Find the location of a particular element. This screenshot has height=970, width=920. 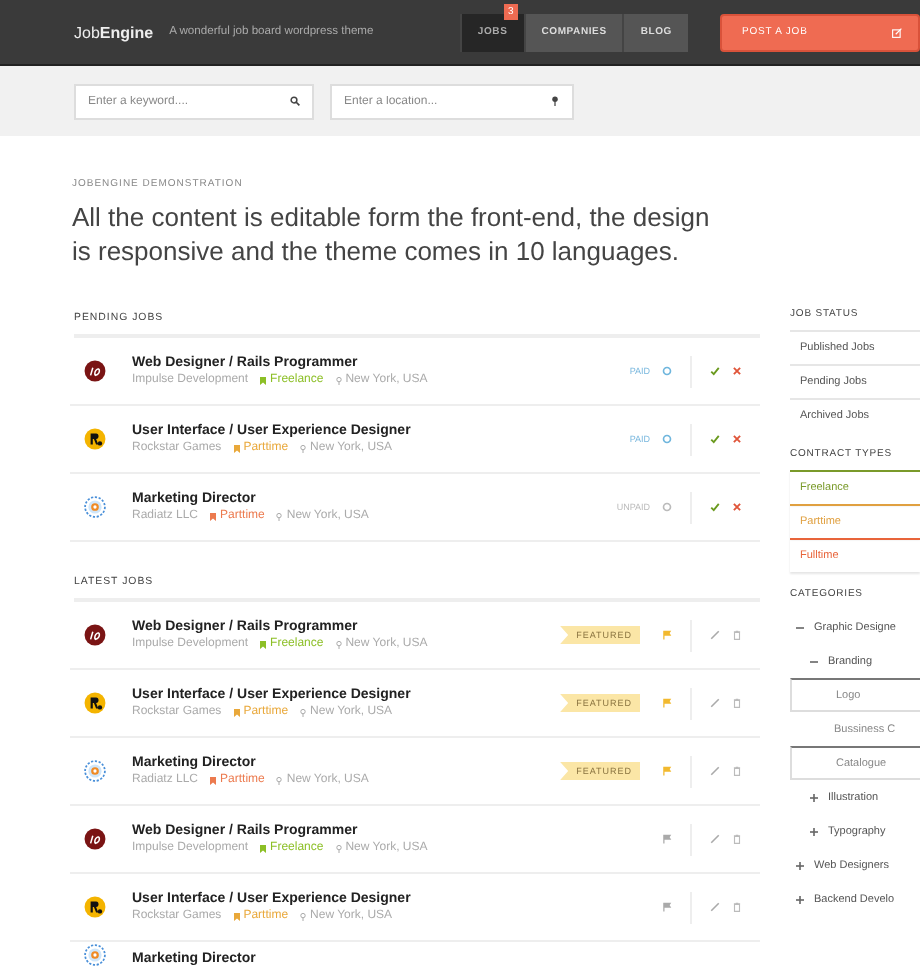

brand-logo: JobEngine is located at coordinates (114, 32).